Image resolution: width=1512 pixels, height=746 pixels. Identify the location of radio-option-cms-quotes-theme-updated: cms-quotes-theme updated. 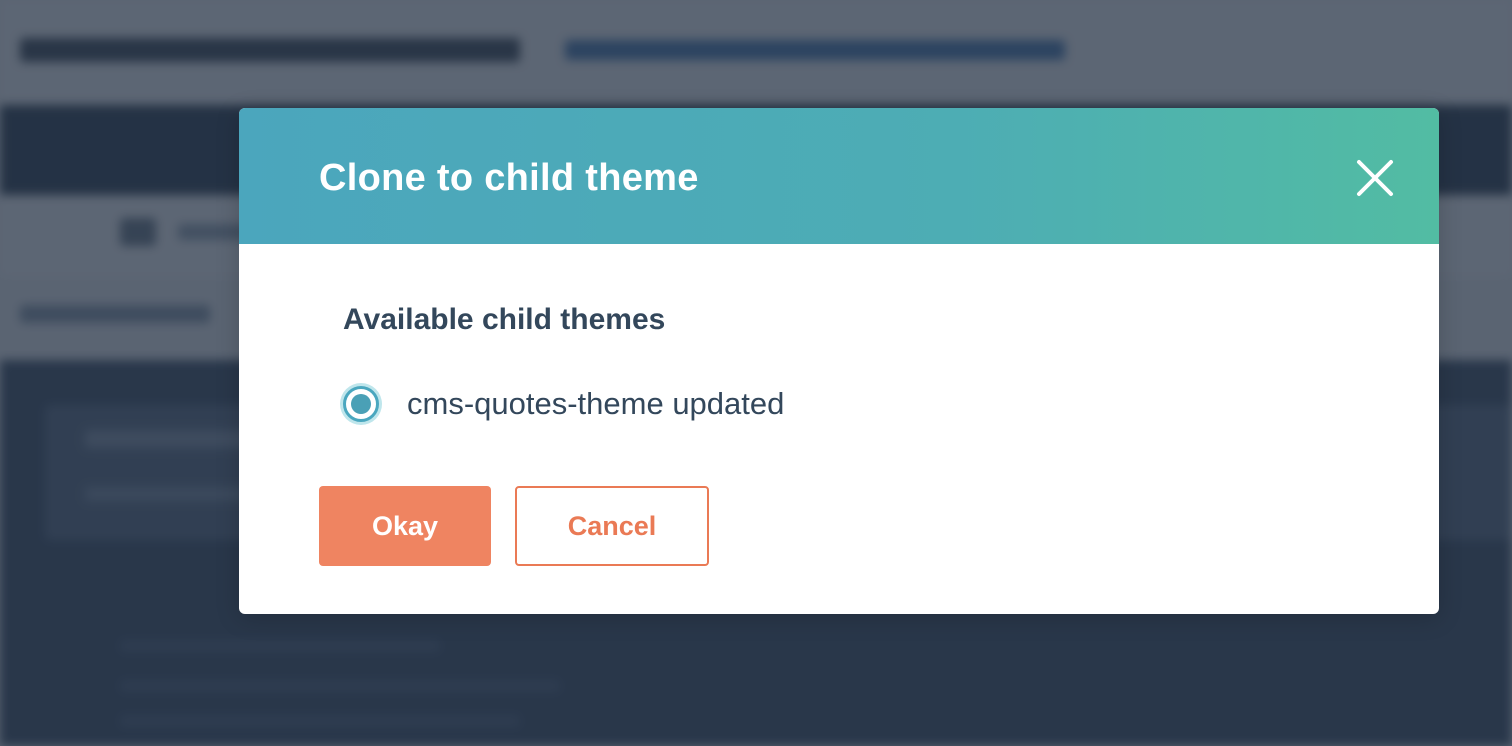
(563, 404).